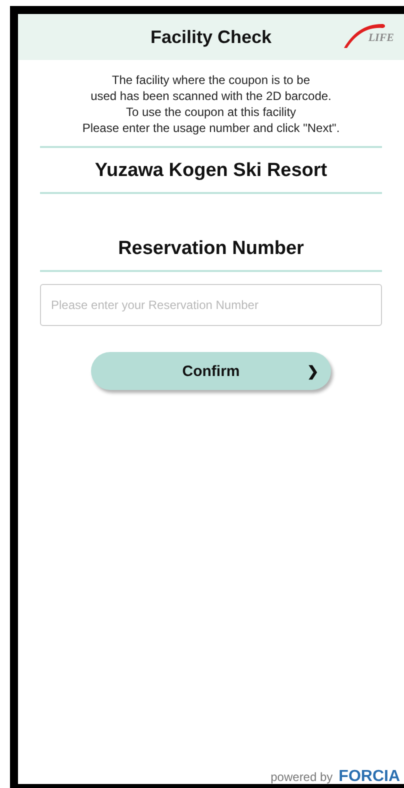 This screenshot has height=788, width=404. I want to click on reservation-number-field: Please enter your Reservation Number, so click(211, 305).